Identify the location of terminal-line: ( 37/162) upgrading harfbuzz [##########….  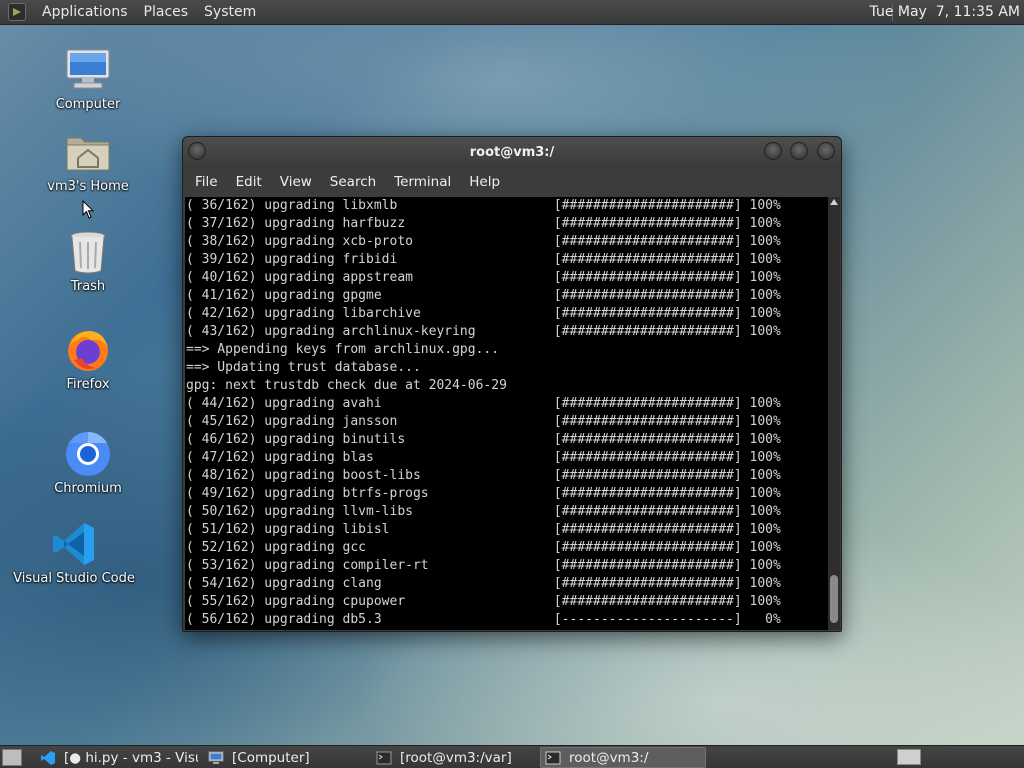
(483, 223).